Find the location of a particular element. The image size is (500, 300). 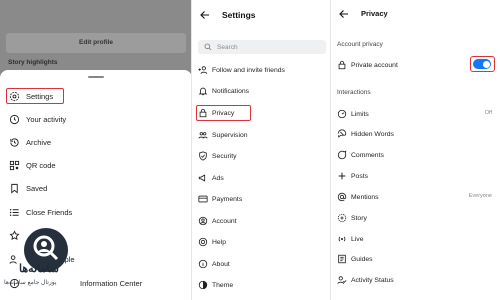

sheet-item-close-friends: Close Friends is located at coordinates (95, 212).